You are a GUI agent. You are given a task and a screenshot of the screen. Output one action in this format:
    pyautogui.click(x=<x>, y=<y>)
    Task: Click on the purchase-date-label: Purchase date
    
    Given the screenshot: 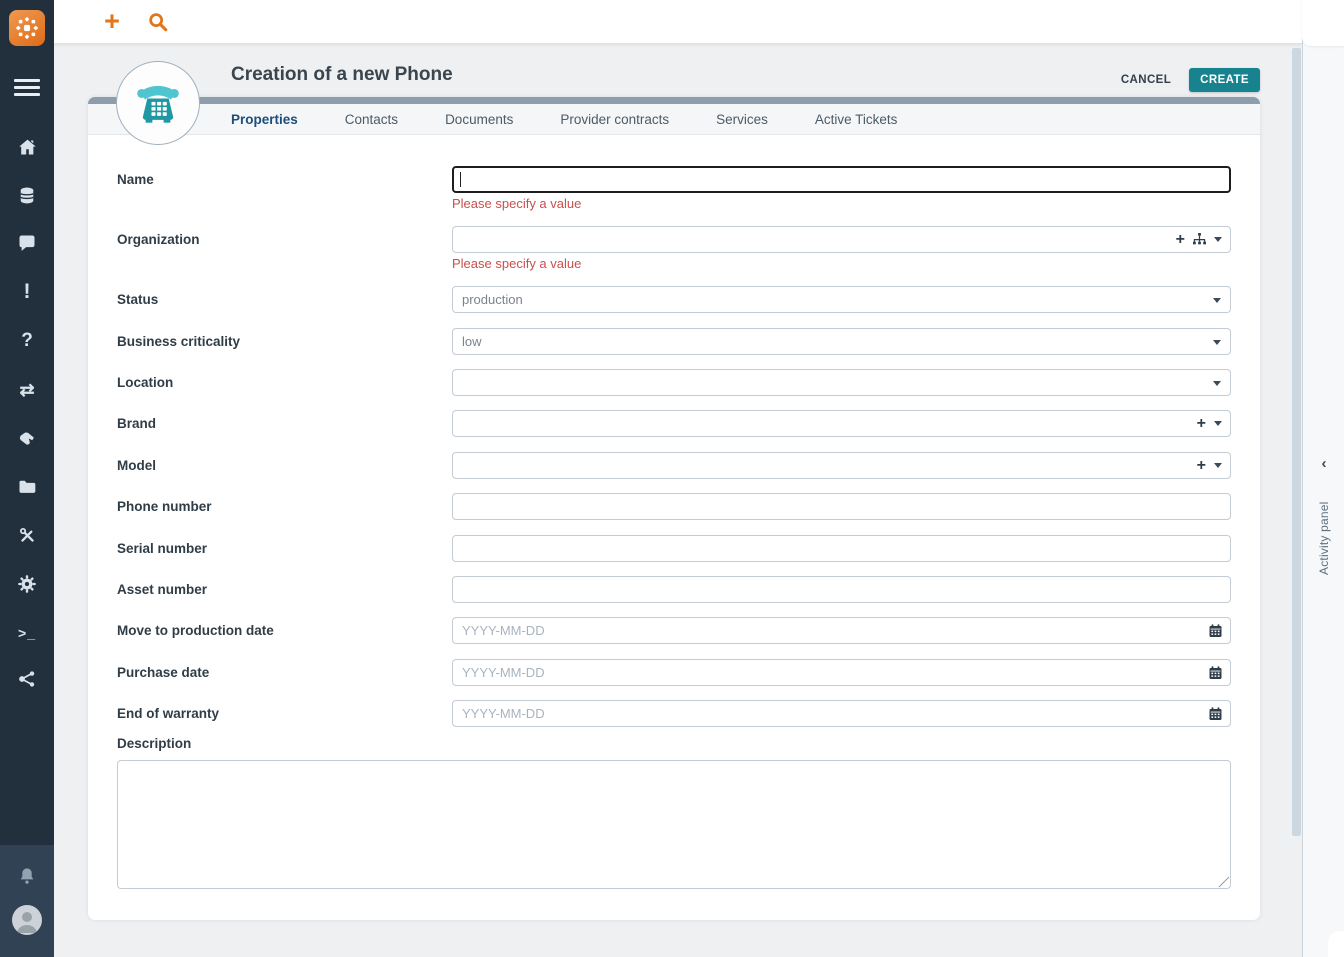 What is the action you would take?
    pyautogui.click(x=163, y=672)
    